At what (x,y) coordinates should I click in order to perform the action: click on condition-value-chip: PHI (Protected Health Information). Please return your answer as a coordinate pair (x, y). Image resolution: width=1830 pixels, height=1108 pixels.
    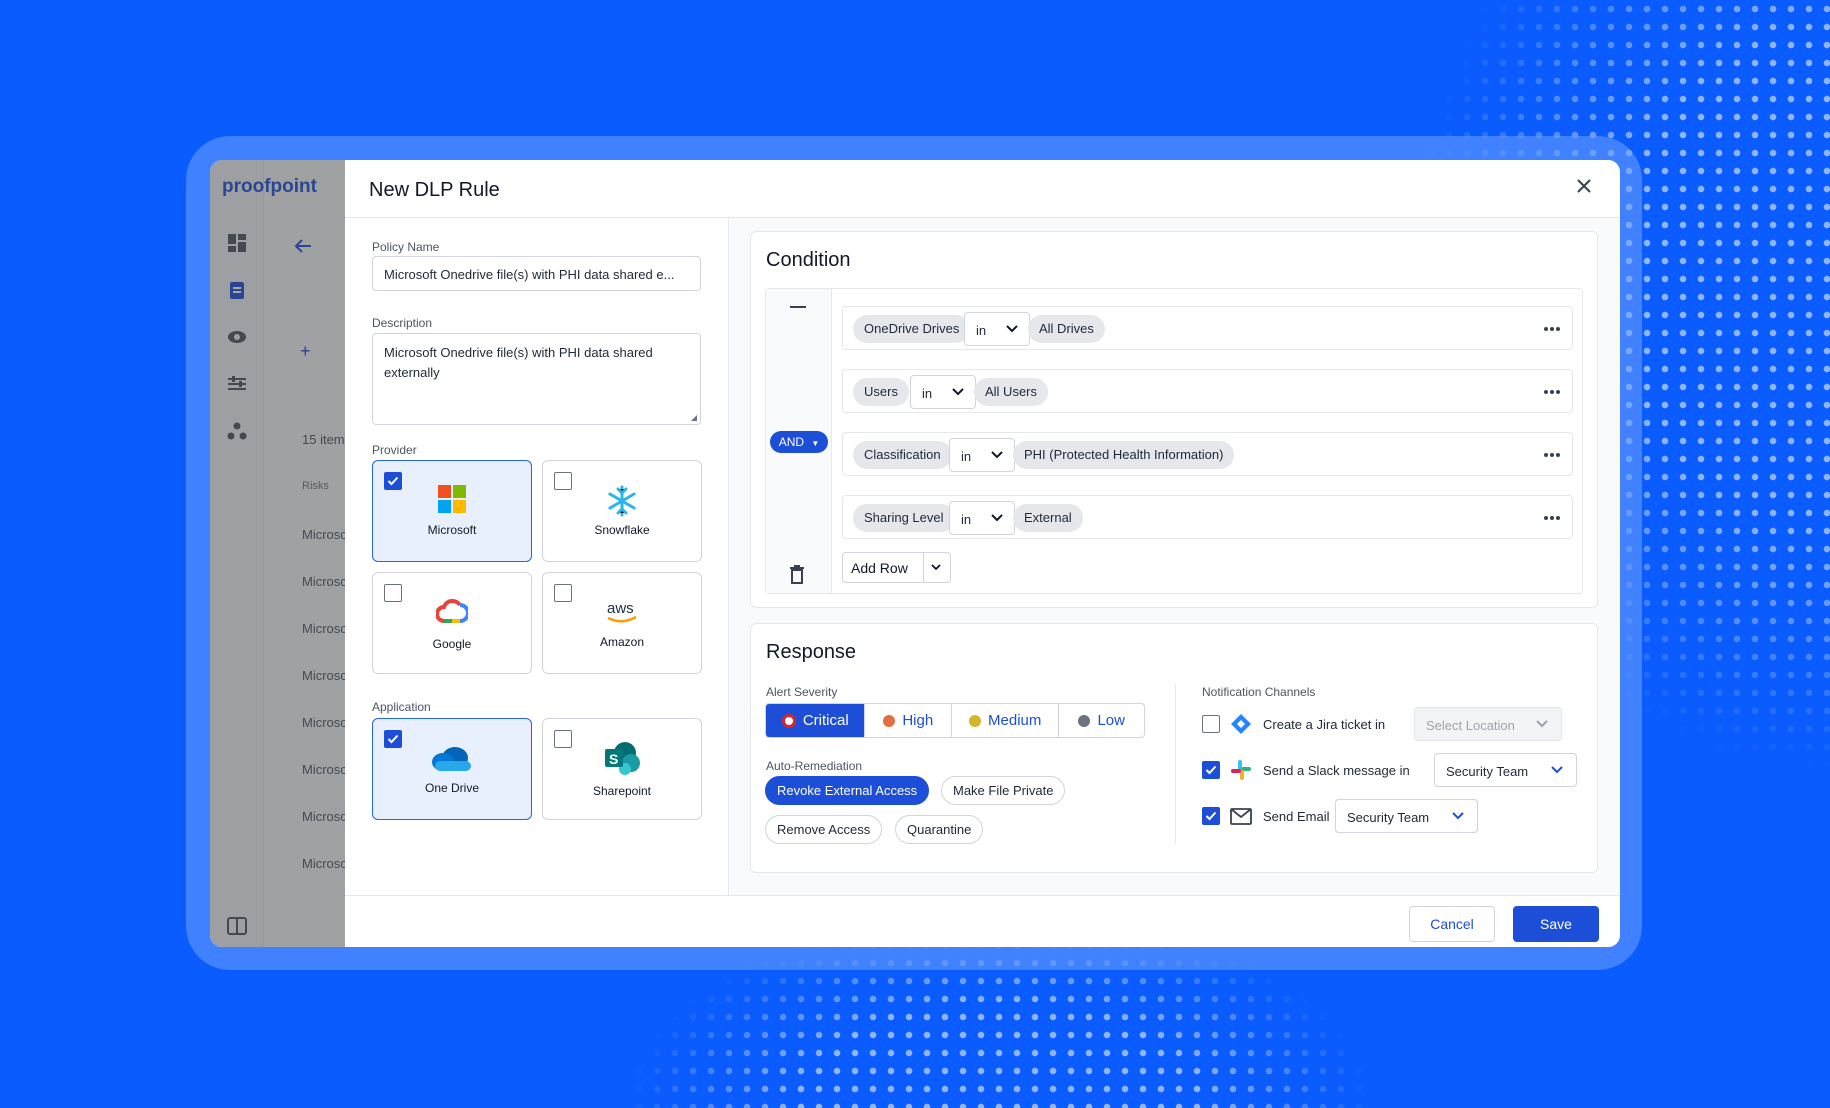
    Looking at the image, I should click on (1124, 455).